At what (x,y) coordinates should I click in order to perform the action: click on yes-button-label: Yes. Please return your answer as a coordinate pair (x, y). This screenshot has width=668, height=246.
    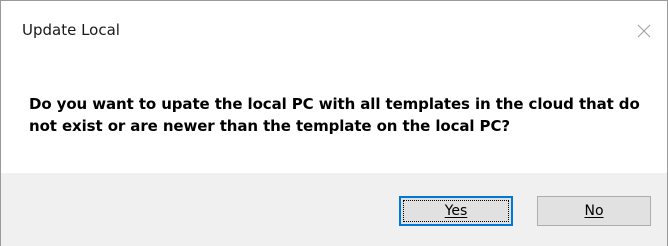
    Looking at the image, I should click on (456, 211).